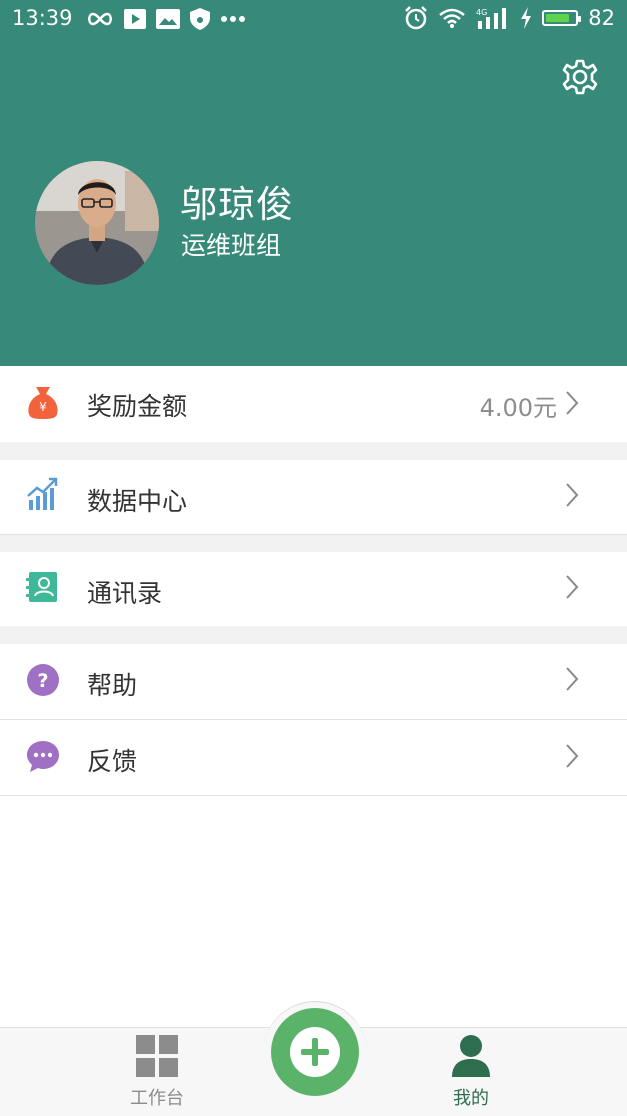 The width and height of the screenshot is (627, 1116). What do you see at coordinates (157, 1098) in the screenshot?
I see `tab-workbench-label: 工作台` at bounding box center [157, 1098].